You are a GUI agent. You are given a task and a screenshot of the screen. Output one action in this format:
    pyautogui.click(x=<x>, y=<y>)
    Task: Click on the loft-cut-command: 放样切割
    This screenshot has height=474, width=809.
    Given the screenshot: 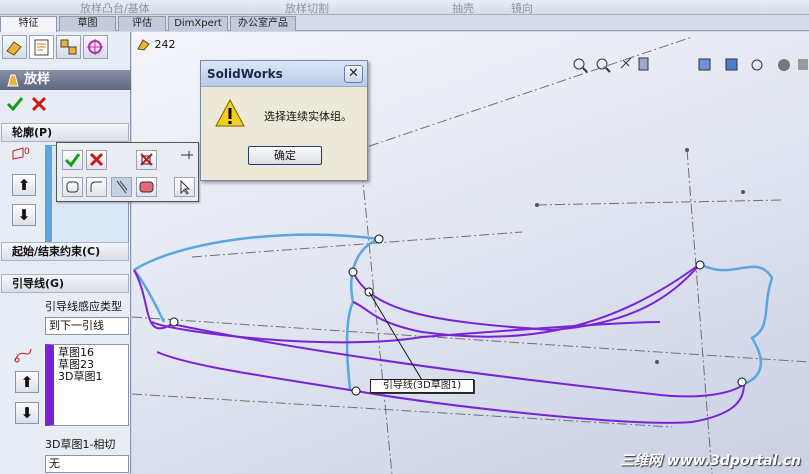 What is the action you would take?
    pyautogui.click(x=307, y=8)
    